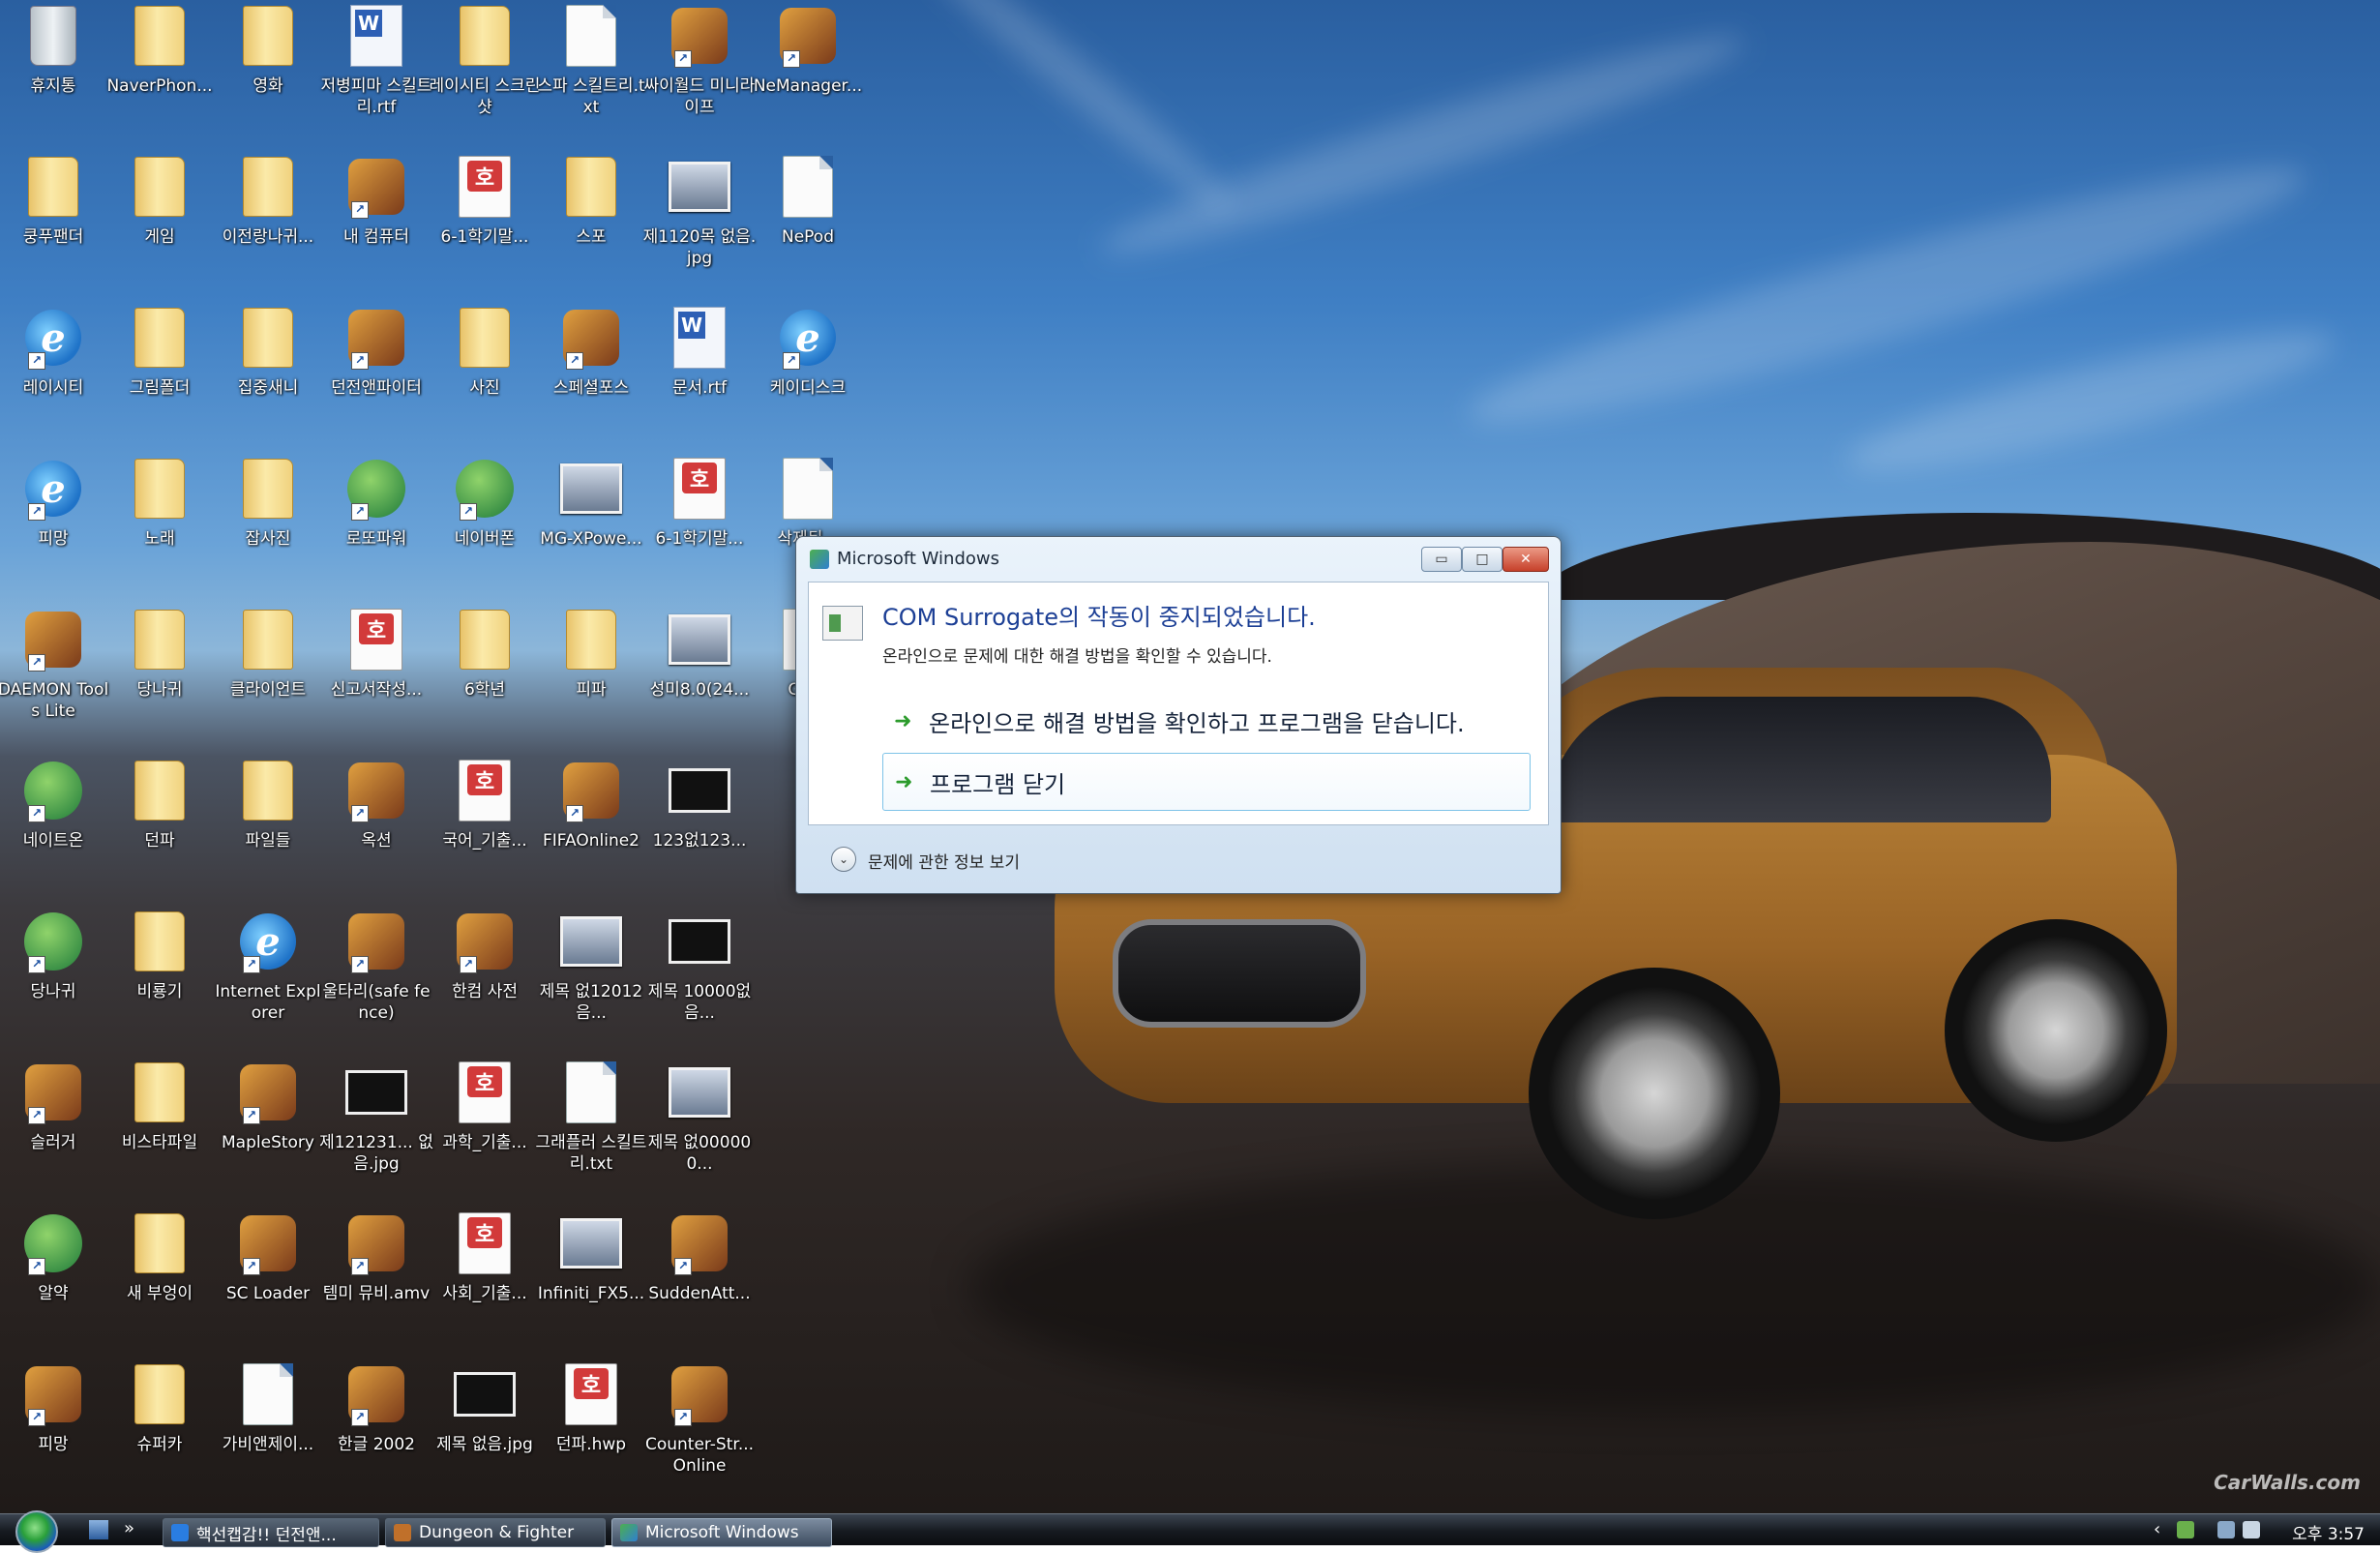 The width and height of the screenshot is (2380, 1553). Describe the element at coordinates (485, 981) in the screenshot. I see `desktop-icon: ↗ 한컴 사전` at that location.